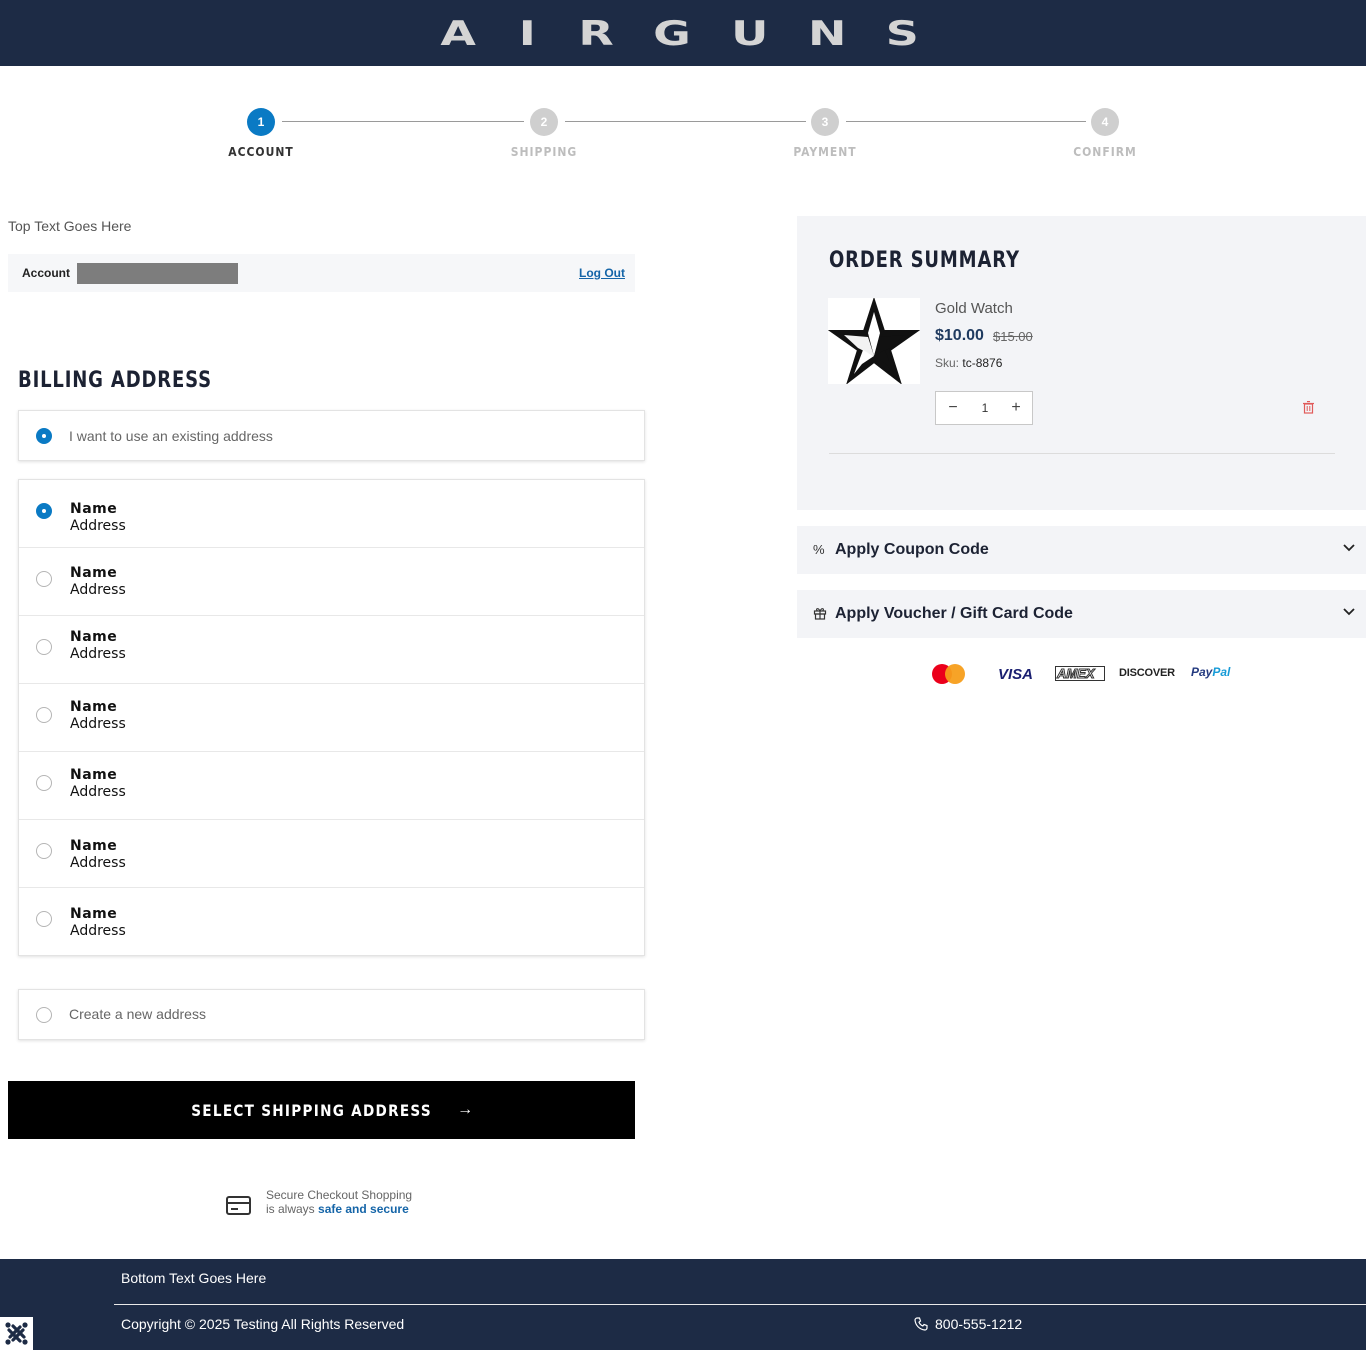 The image size is (1366, 1350). I want to click on top-text: Top Text Goes Here, so click(70, 226).